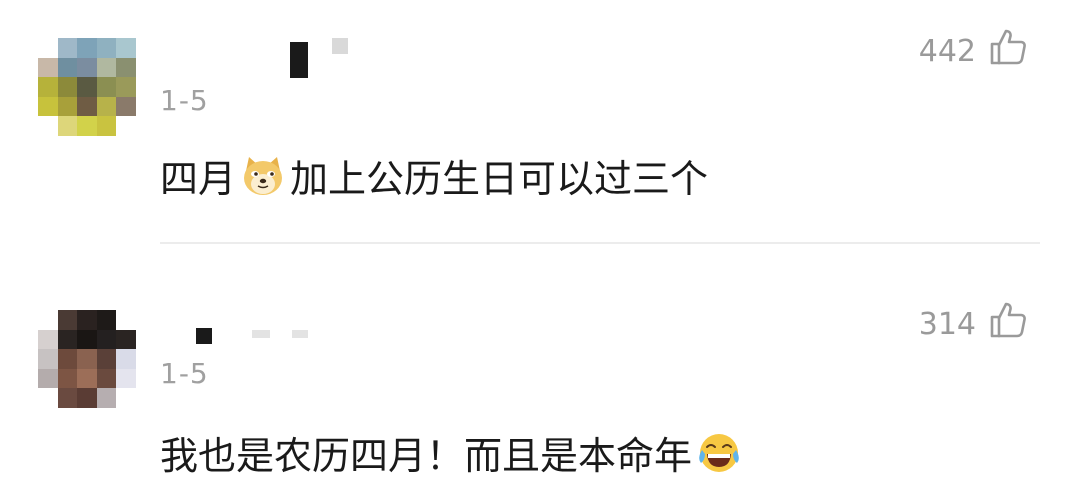 The height and width of the screenshot is (493, 1080). What do you see at coordinates (947, 324) in the screenshot?
I see `like-count: 314` at bounding box center [947, 324].